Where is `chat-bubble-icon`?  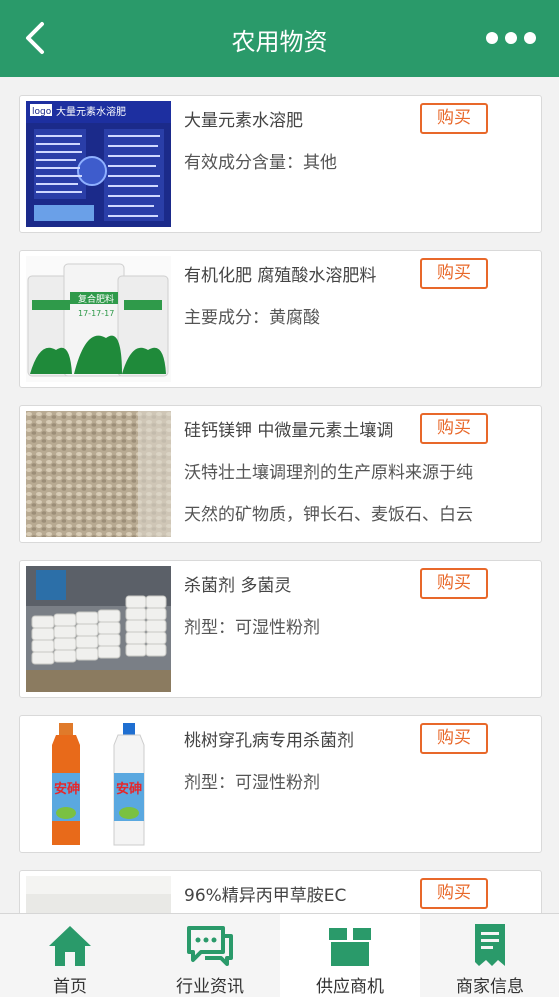
chat-bubble-icon is located at coordinates (210, 946).